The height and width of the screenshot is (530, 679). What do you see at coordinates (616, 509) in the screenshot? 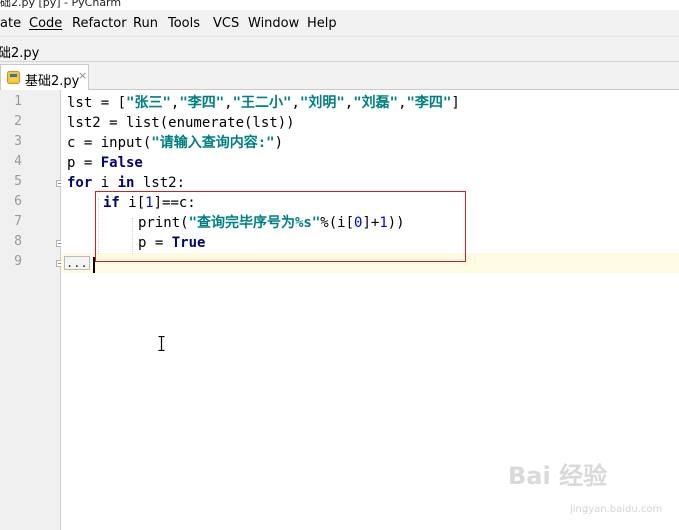
I see `watermark-url: jingyan.baidu.com` at bounding box center [616, 509].